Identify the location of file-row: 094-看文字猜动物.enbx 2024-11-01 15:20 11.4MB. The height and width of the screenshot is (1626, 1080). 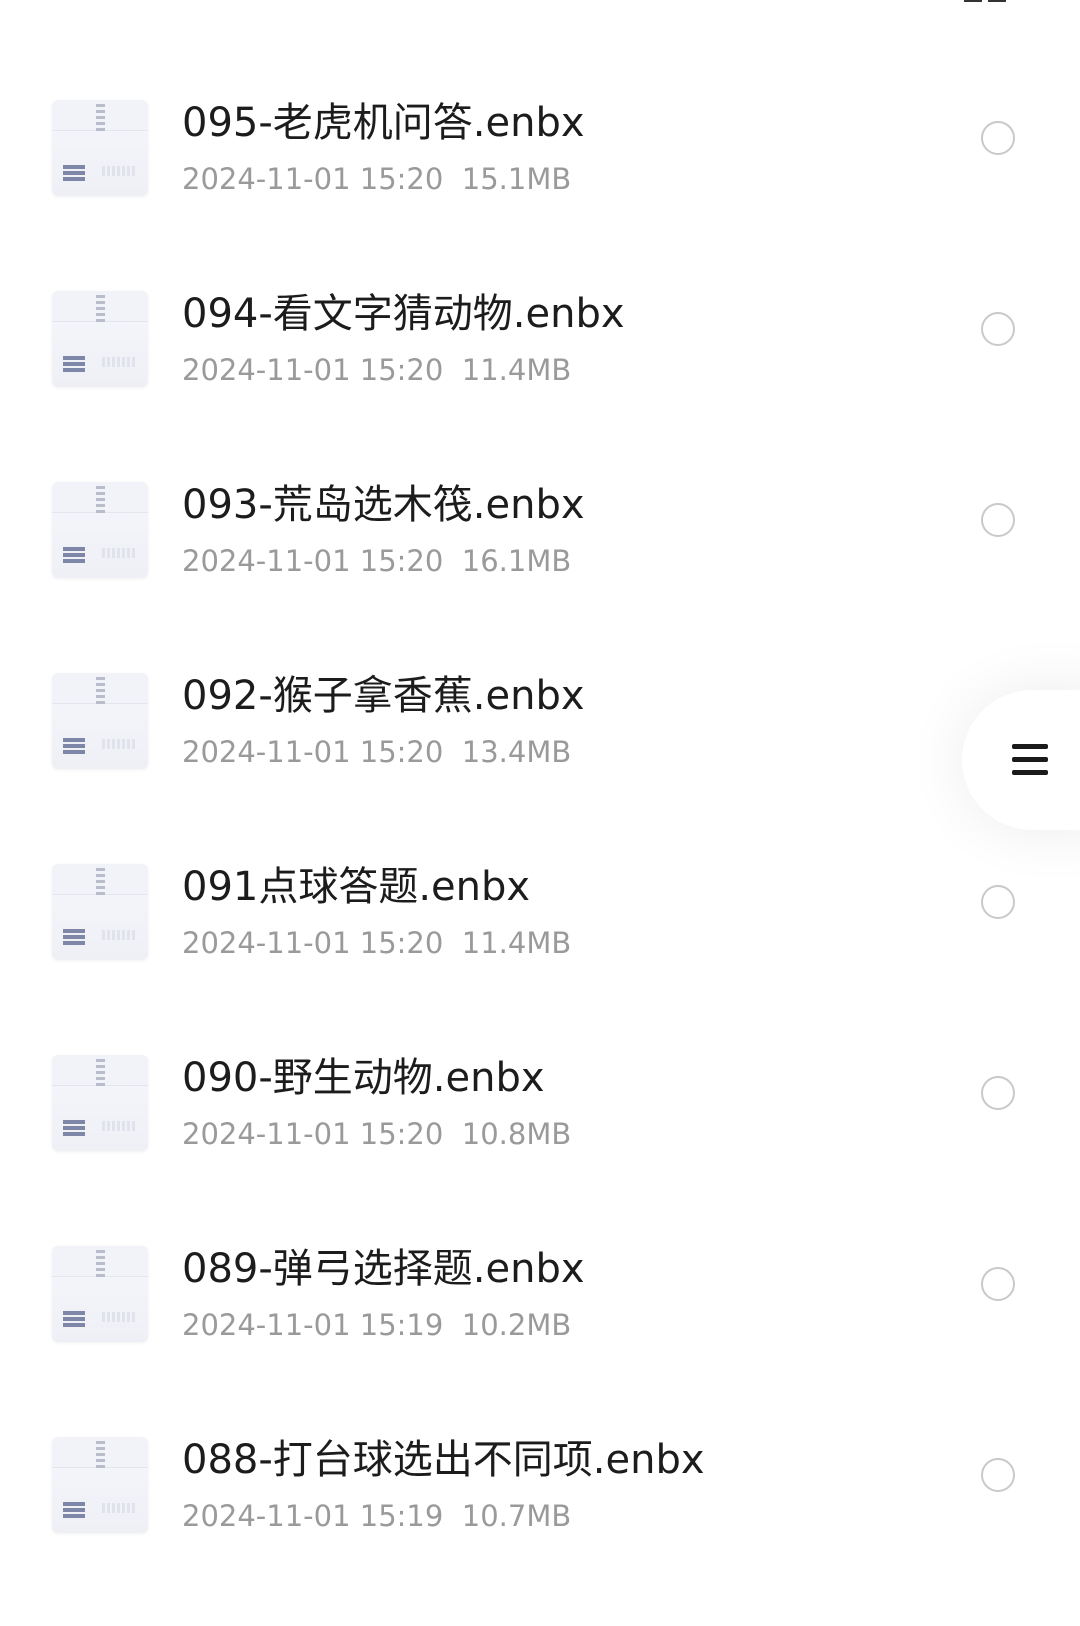
(540, 364).